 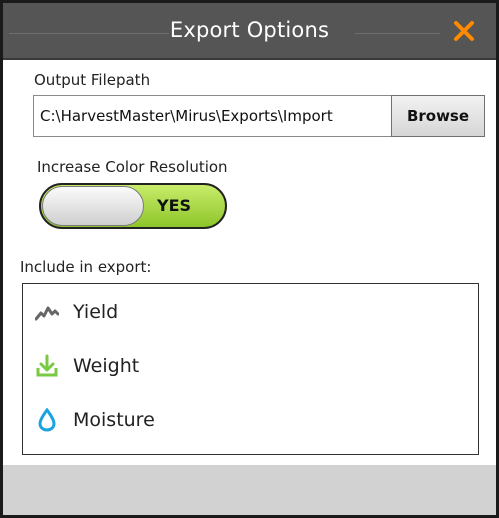 What do you see at coordinates (174, 205) in the screenshot?
I see `toggle-state-text: YES` at bounding box center [174, 205].